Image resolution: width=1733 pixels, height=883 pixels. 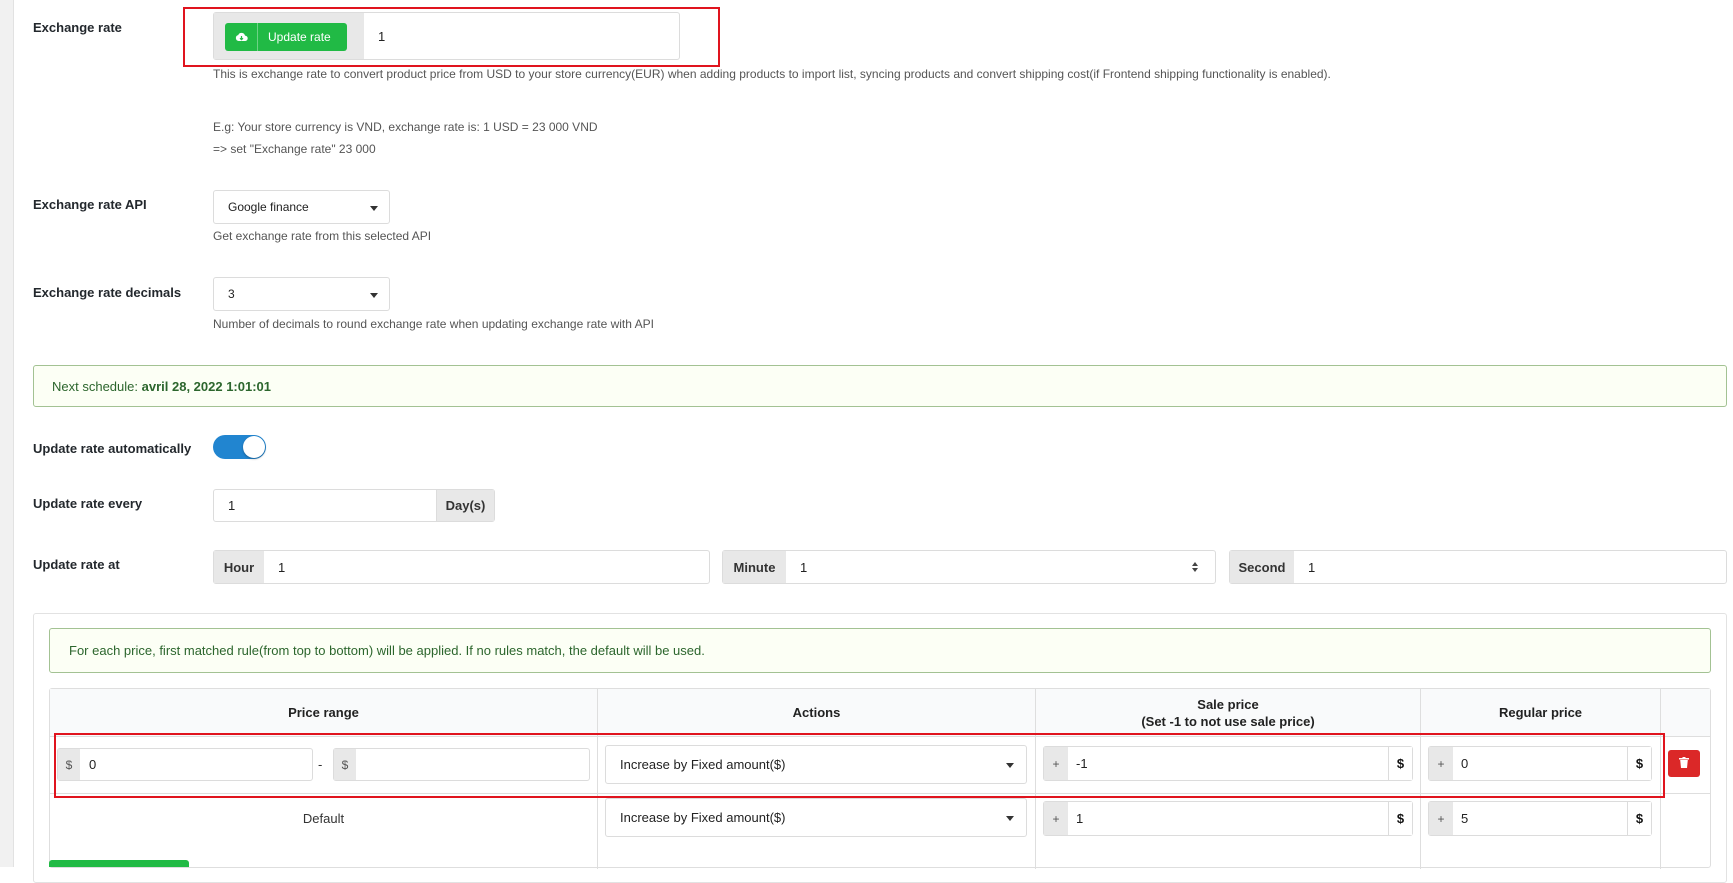 I want to click on header-sale-price-note: (Set -1 to not use sale price), so click(x=1228, y=721).